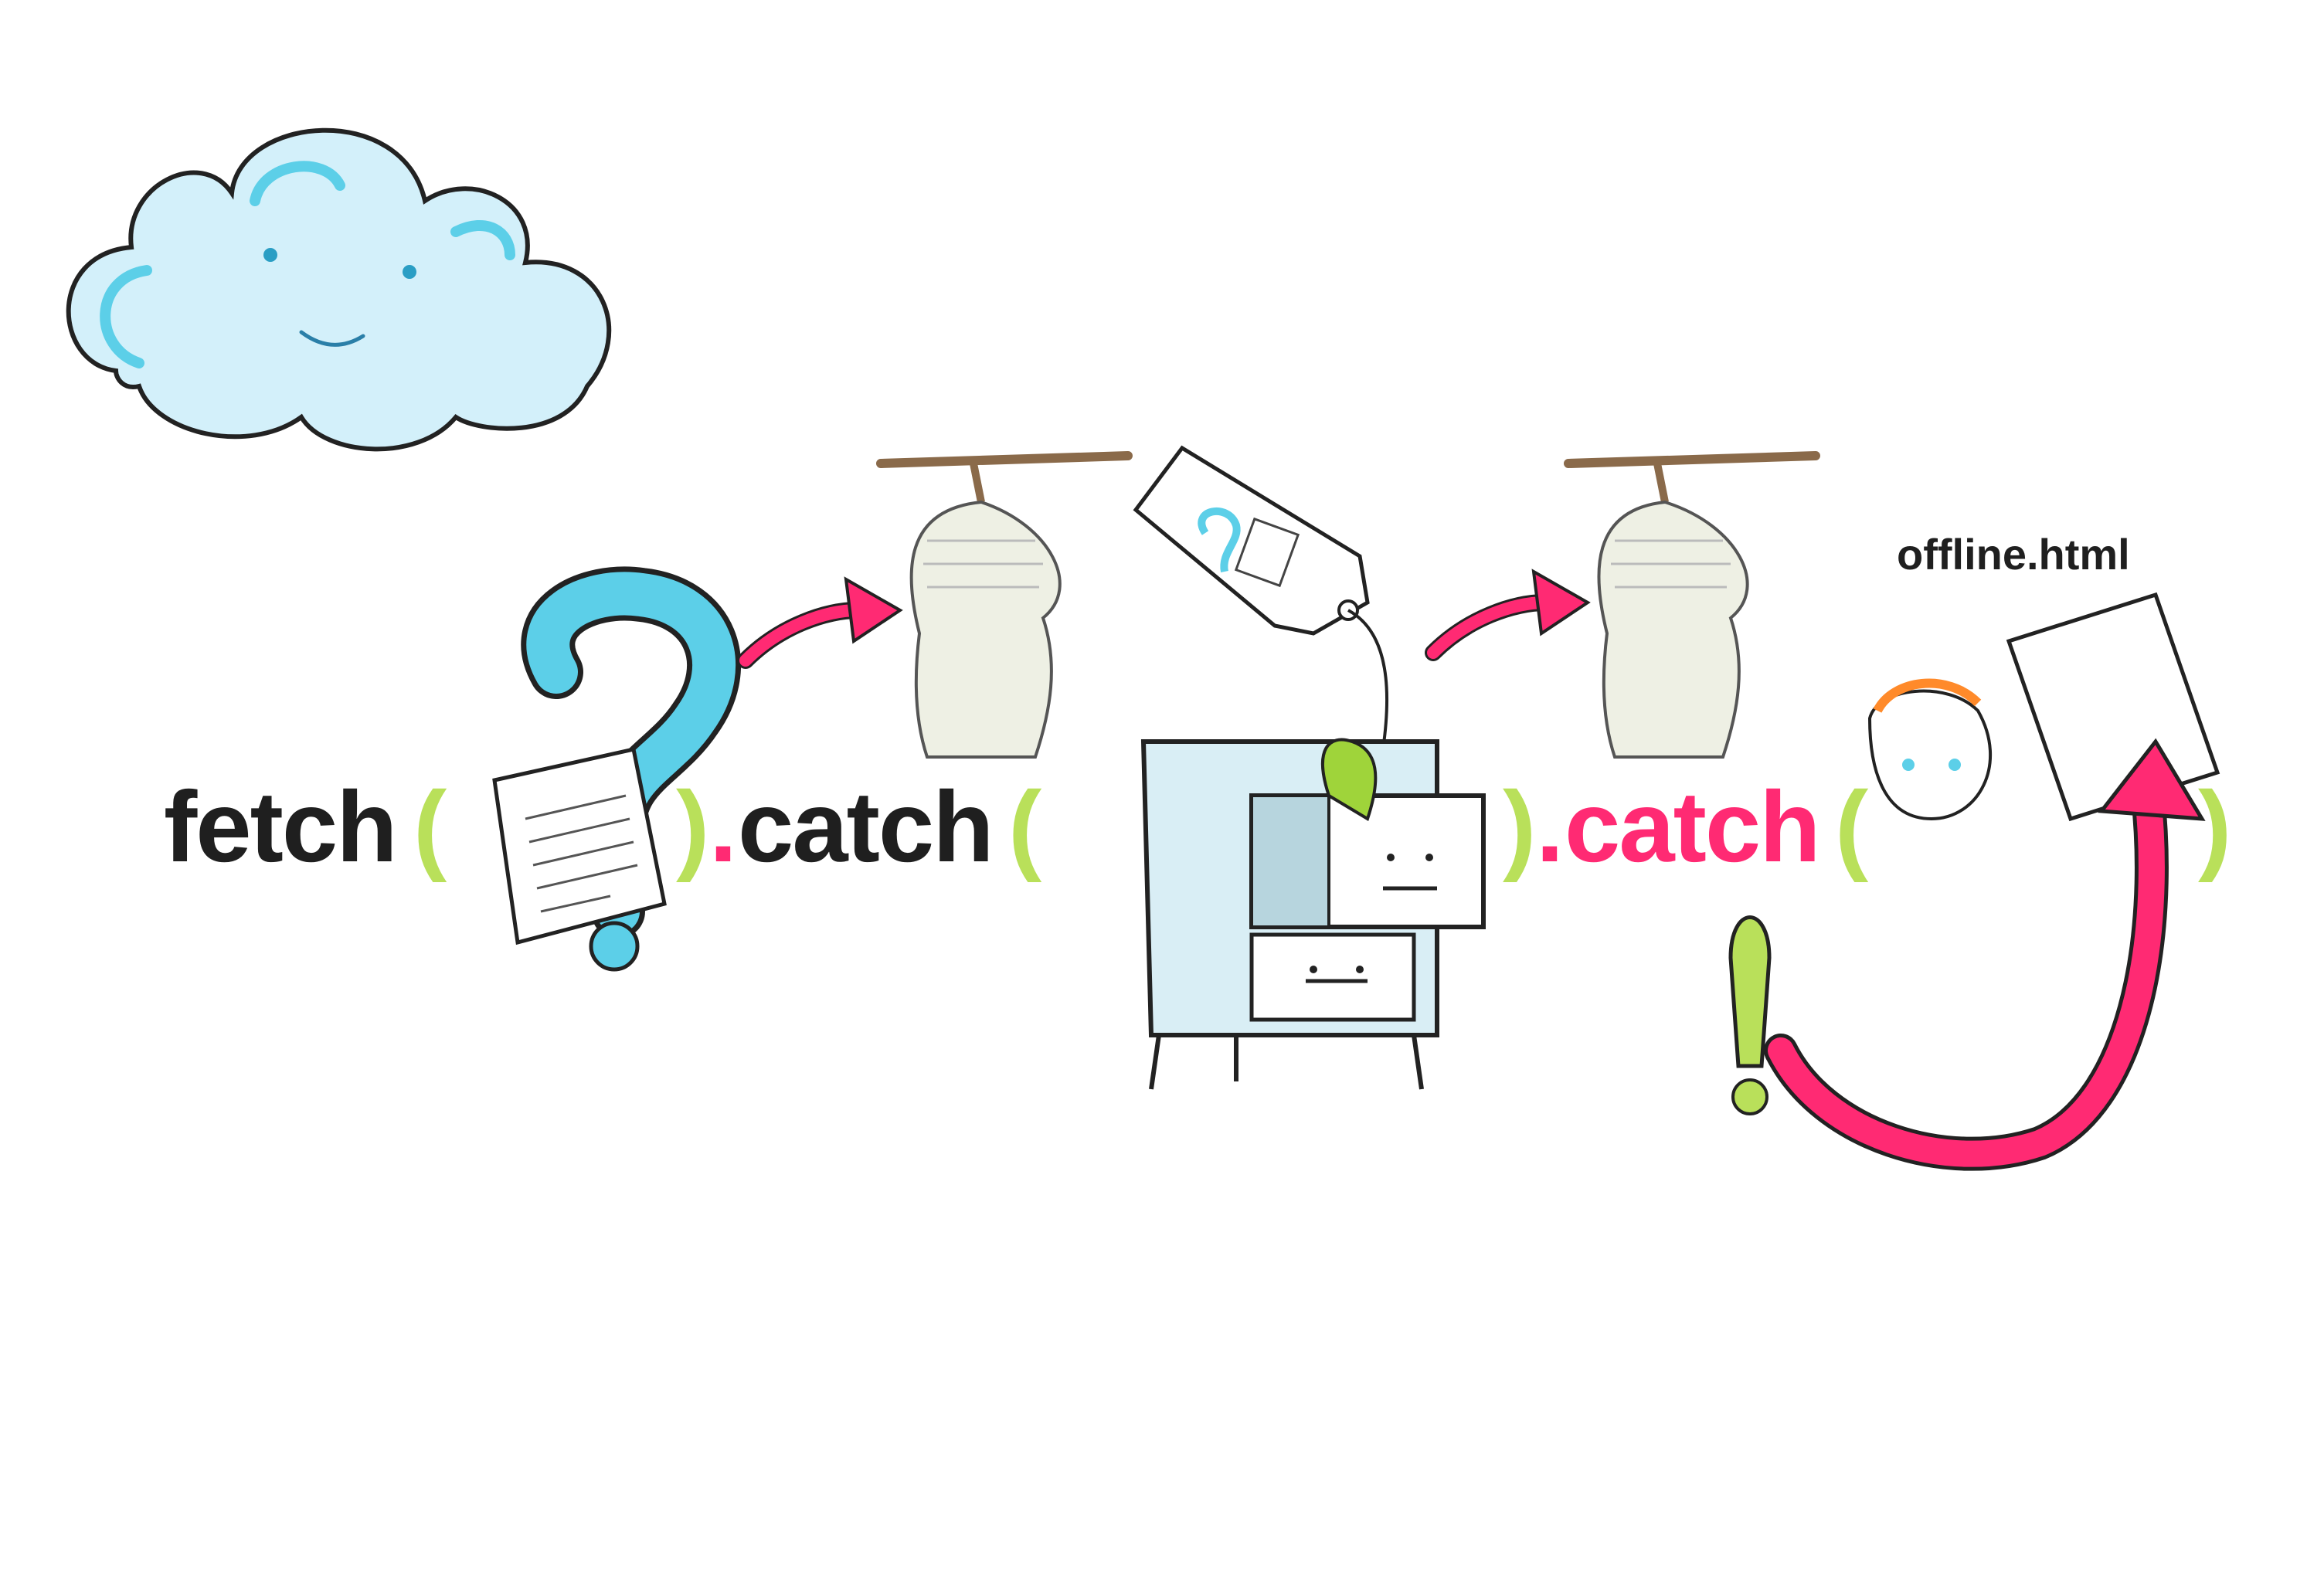  I want to click on close-paren-3: ), so click(2214, 827).